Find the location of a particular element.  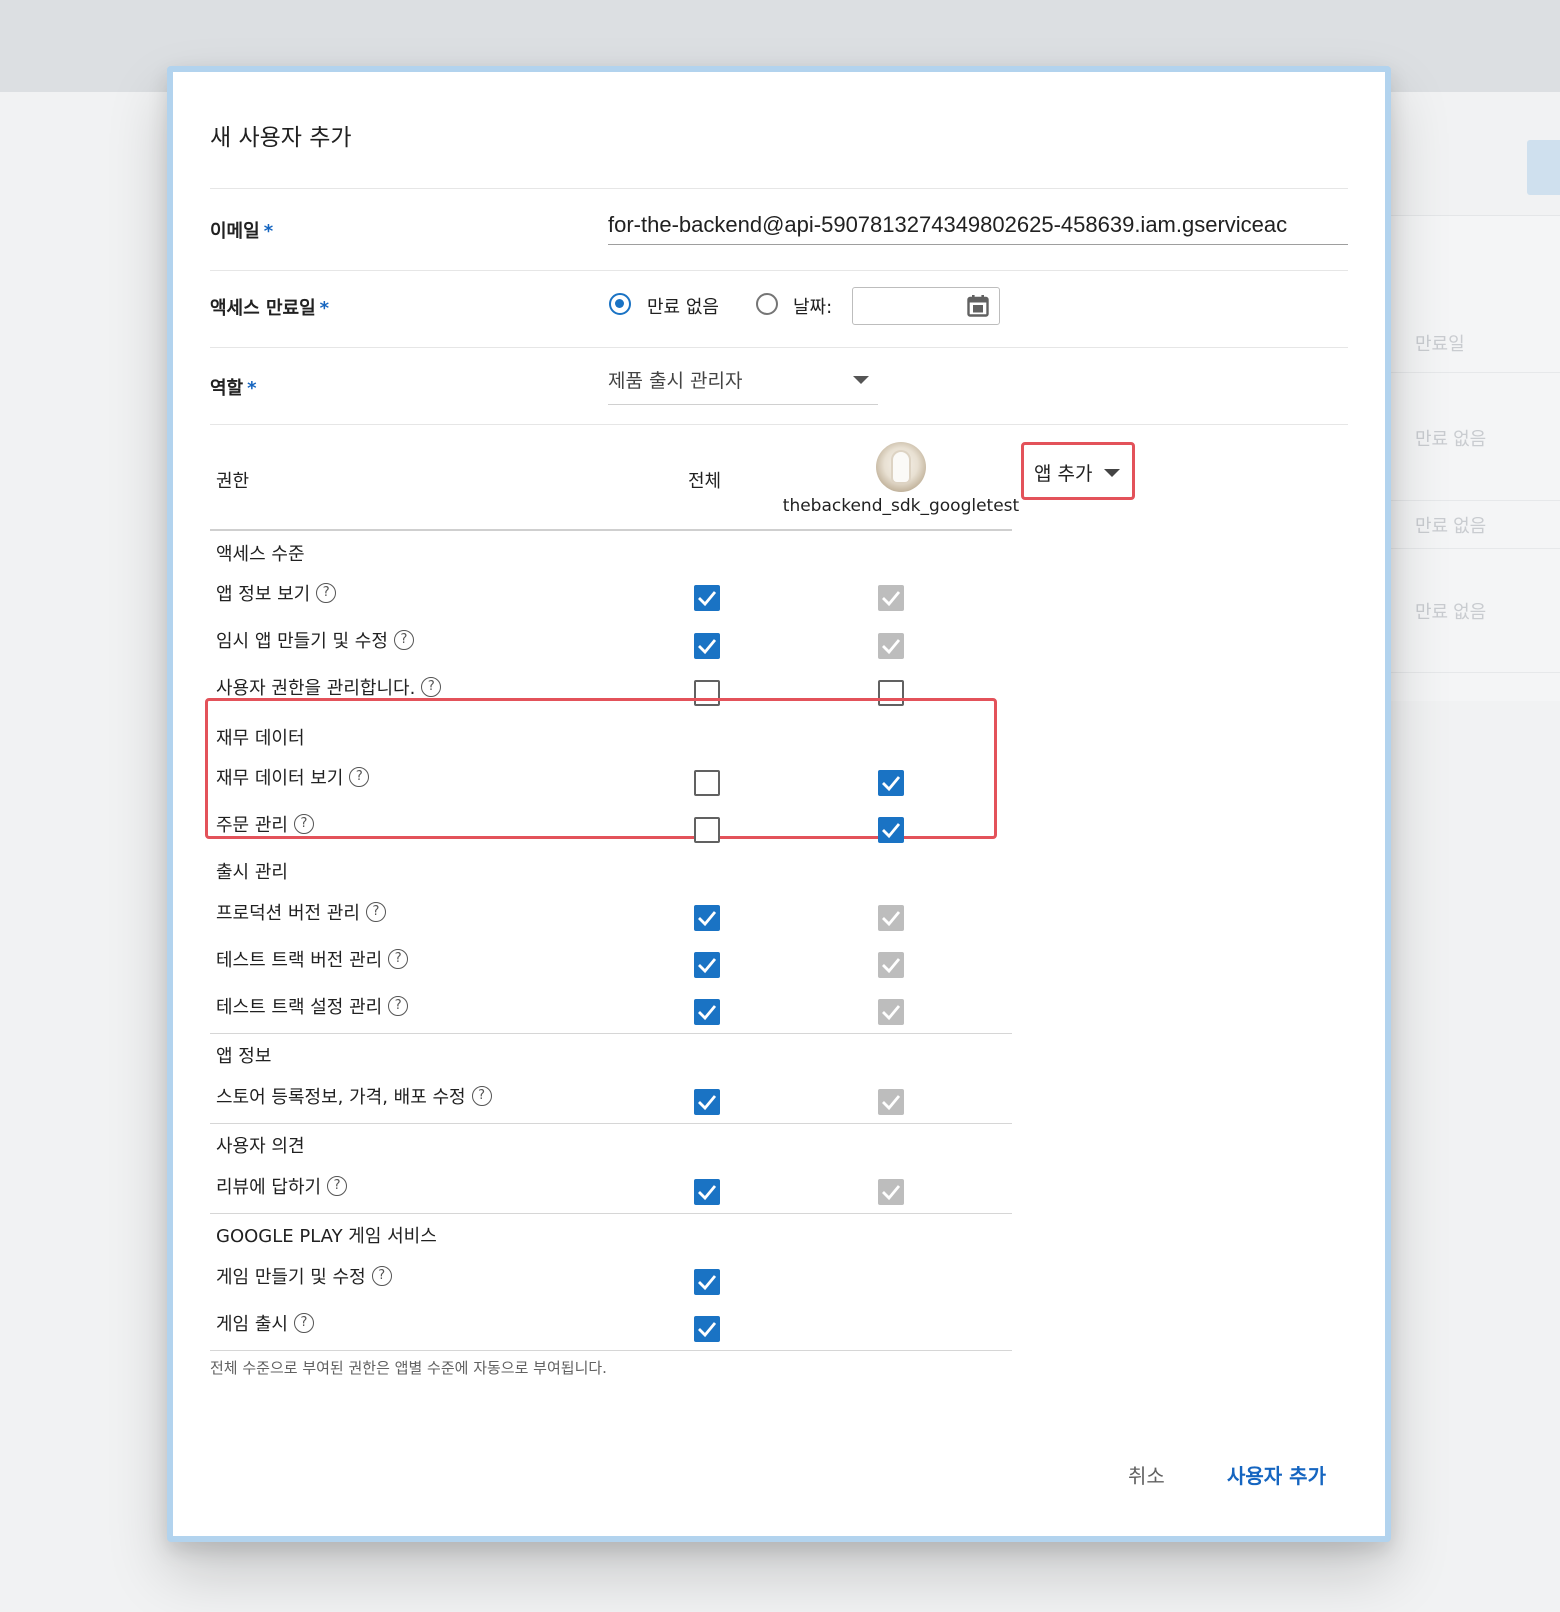

add-app-dropdown: 앱 추가 is located at coordinates (1078, 471).